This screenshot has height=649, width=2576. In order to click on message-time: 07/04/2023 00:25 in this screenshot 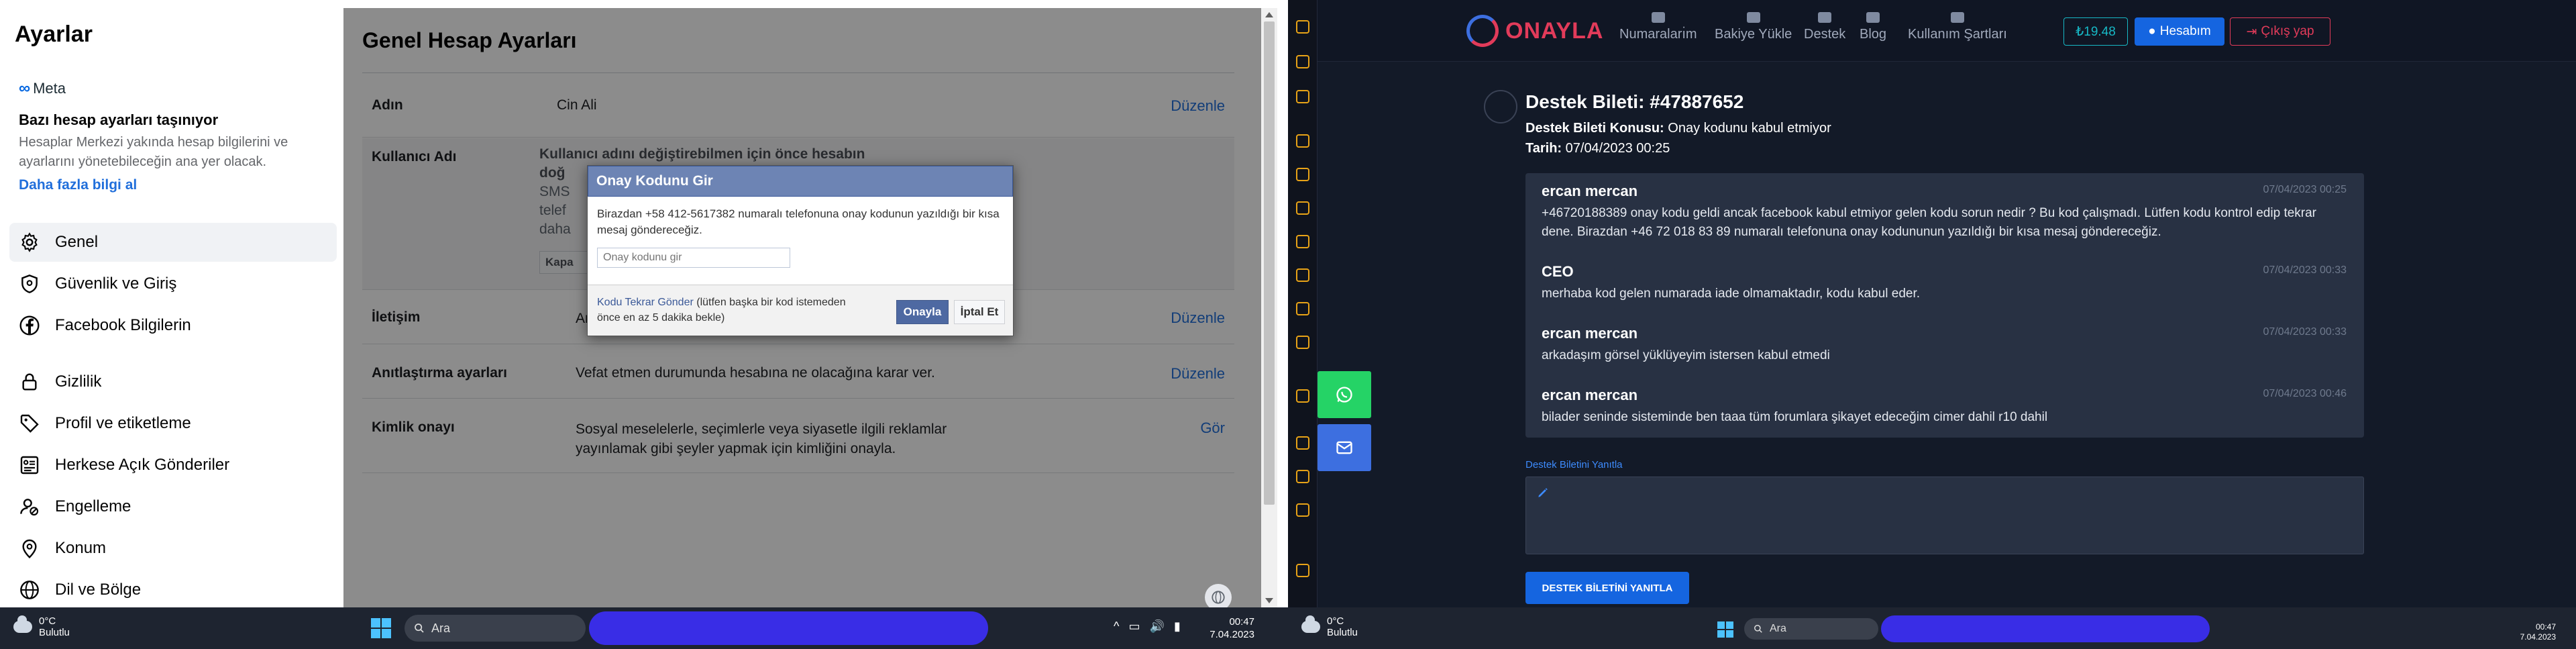, I will do `click(2305, 189)`.